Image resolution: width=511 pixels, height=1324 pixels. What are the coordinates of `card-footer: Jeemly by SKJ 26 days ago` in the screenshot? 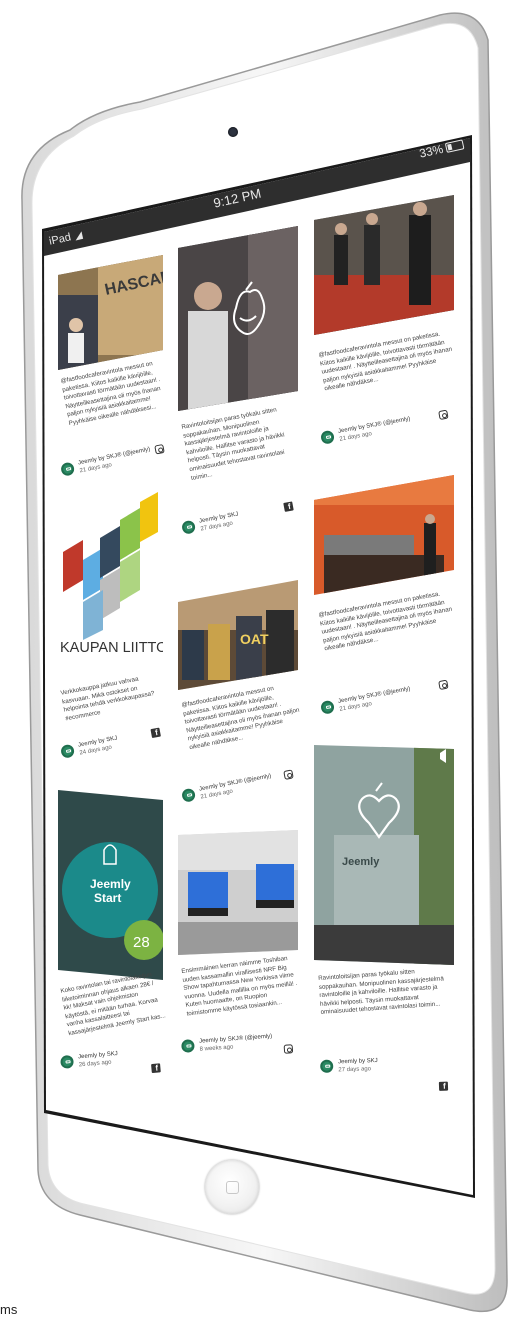 It's located at (113, 1061).